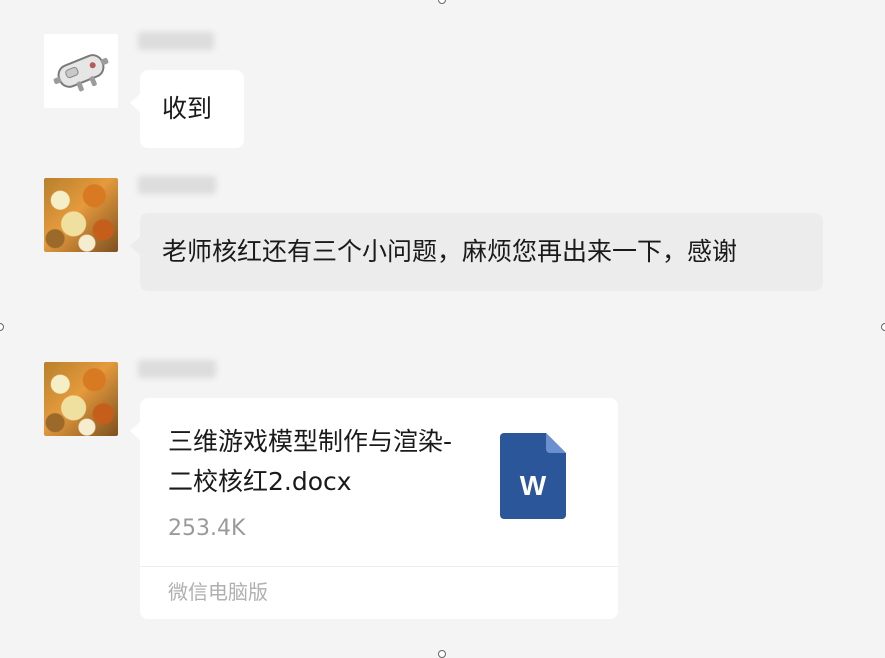  Describe the element at coordinates (450, 251) in the screenshot. I see `message-text: 老师核红还有三个小问题，麻烦您再出来一下，感谢` at that location.